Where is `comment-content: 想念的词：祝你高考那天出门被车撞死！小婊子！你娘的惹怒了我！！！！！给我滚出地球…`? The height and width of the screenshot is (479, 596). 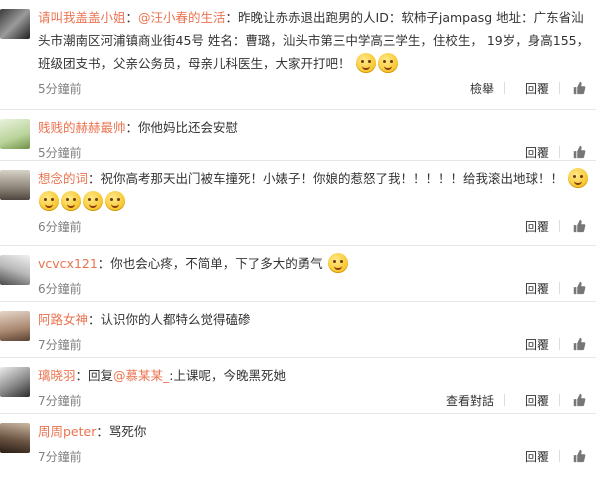
comment-content: 想念的词：祝你高考那天出门被车撞死！小婊子！你娘的惹怒了我！！！！！给我滚出地球… is located at coordinates (317, 203).